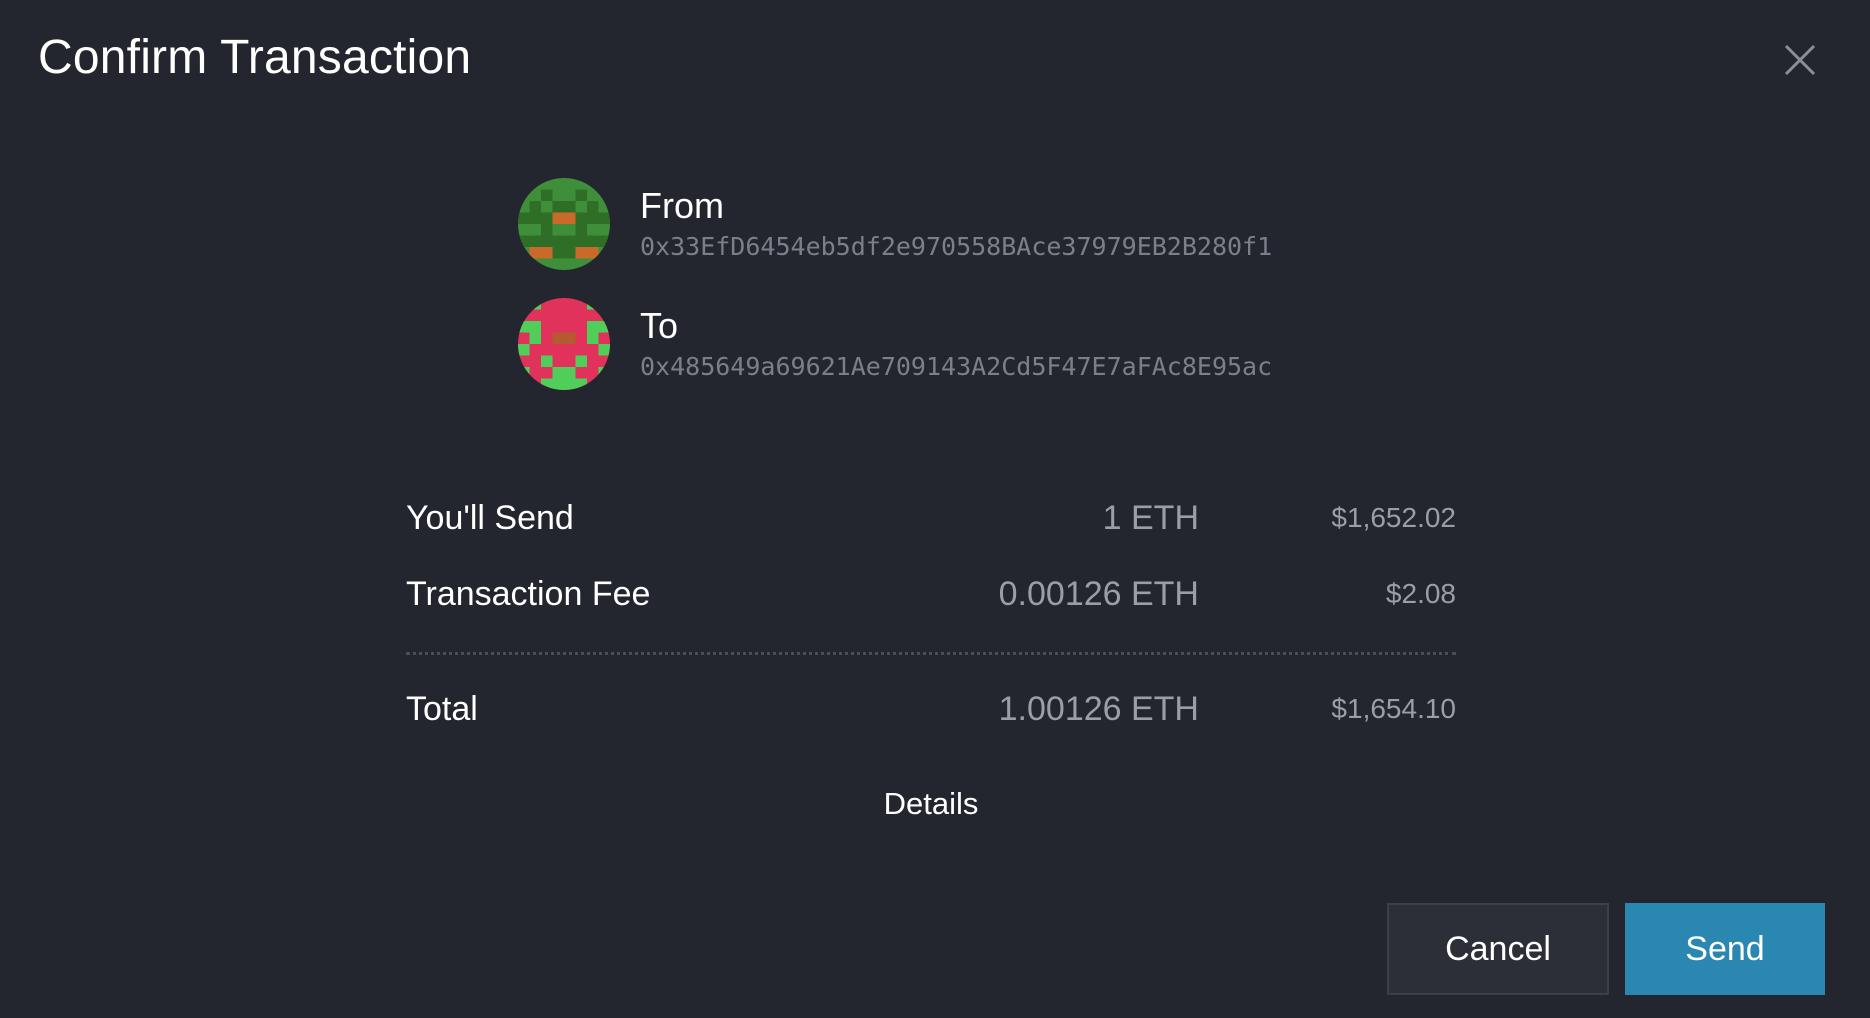 This screenshot has width=1870, height=1018. I want to click on from-label: From, so click(682, 205).